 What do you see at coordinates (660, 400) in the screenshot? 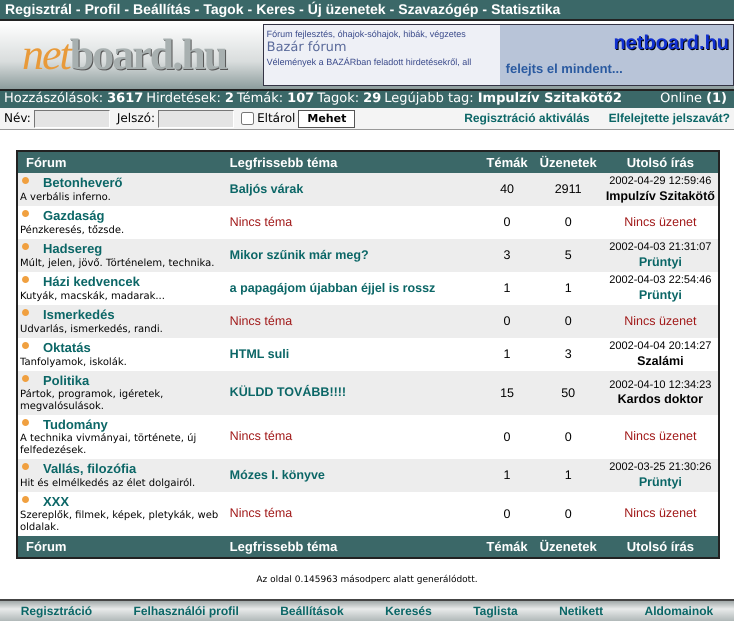
I see `author-name: Kardos doktor` at bounding box center [660, 400].